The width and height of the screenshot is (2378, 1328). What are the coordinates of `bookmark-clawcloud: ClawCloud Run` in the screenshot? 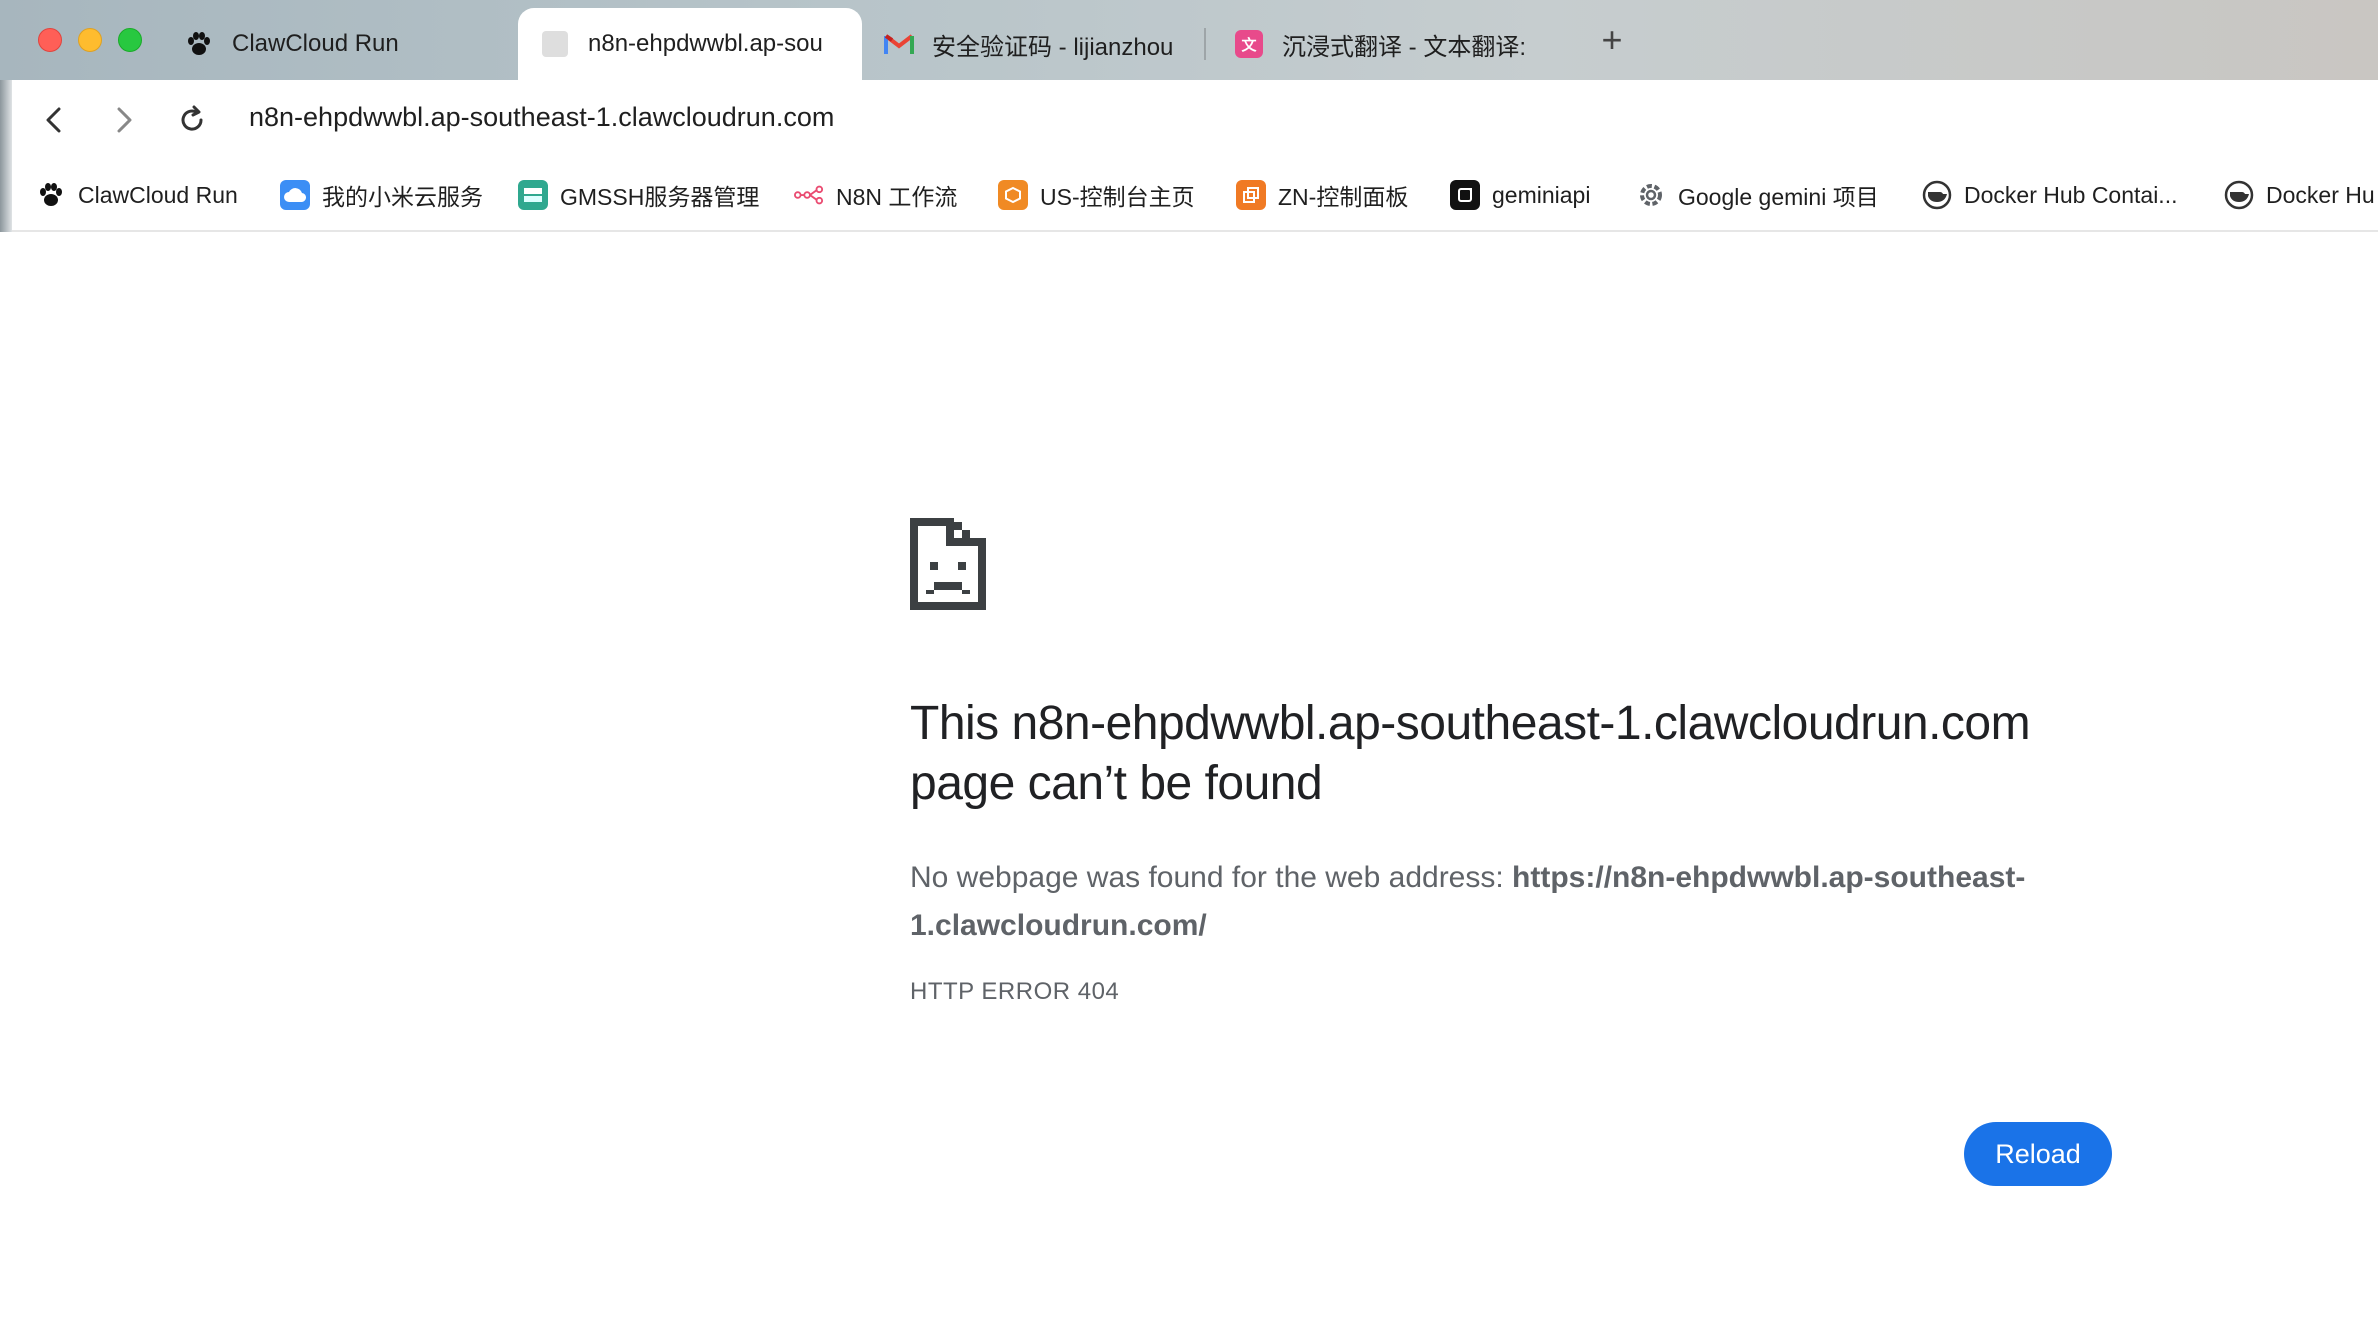 It's located at (137, 195).